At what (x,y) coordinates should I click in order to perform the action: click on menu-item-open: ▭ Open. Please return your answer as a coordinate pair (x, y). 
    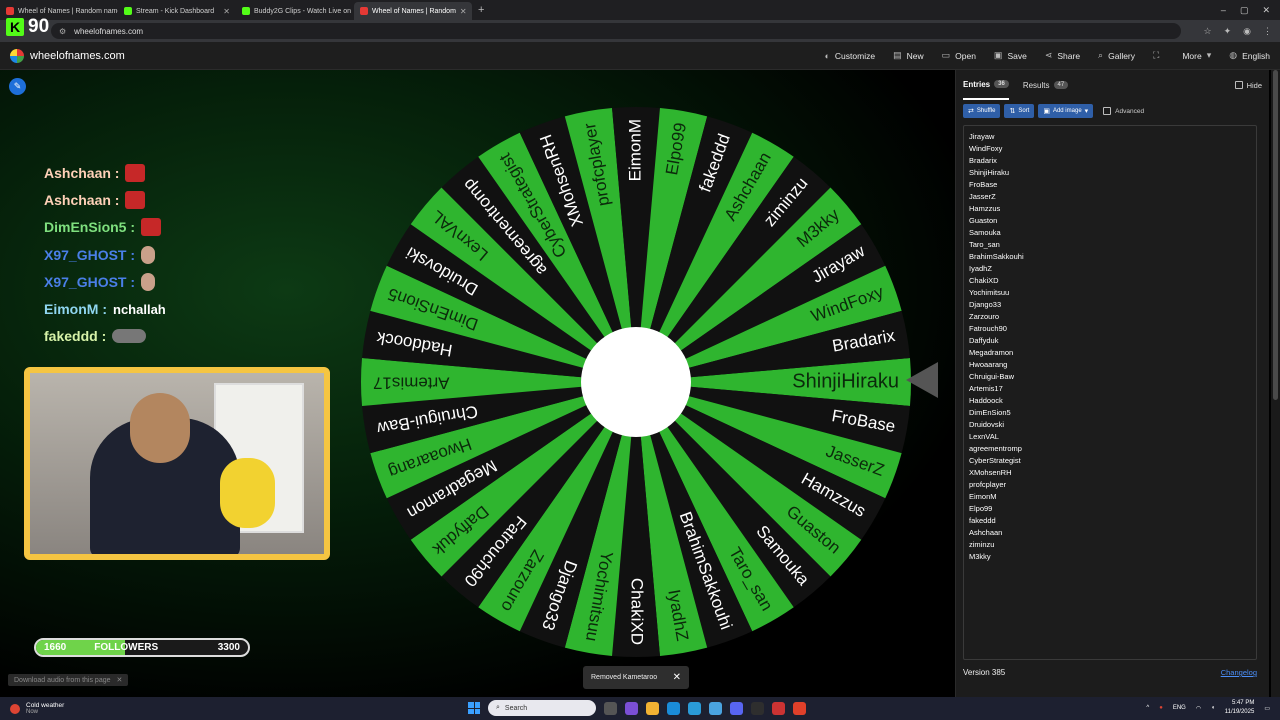
    Looking at the image, I should click on (959, 55).